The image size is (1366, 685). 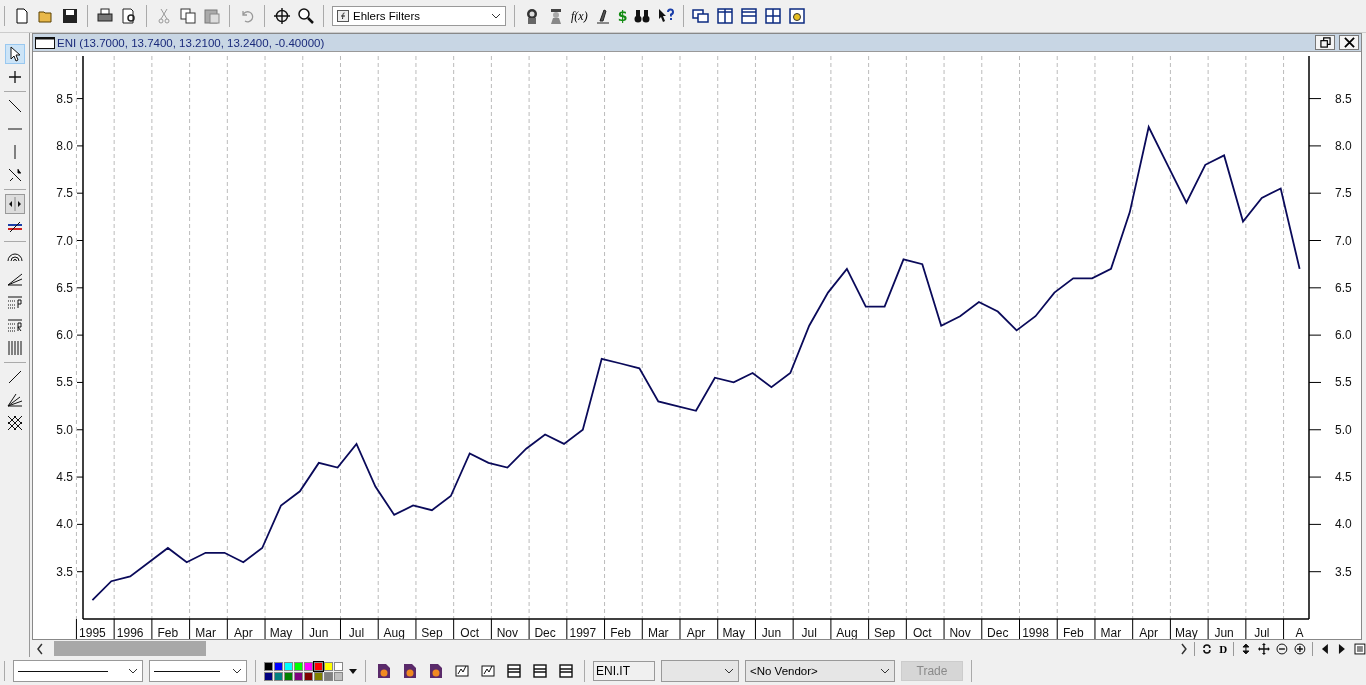 What do you see at coordinates (701, 16) in the screenshot?
I see `cascade-windows-icon` at bounding box center [701, 16].